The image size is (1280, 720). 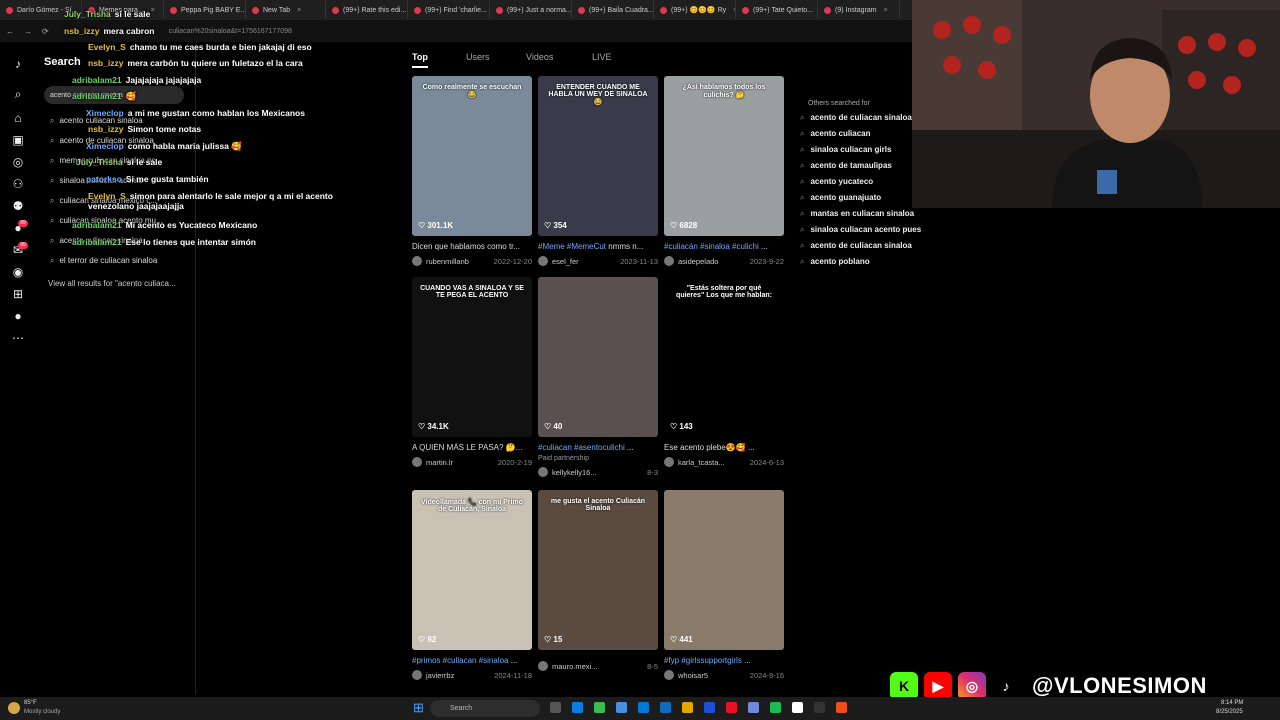 What do you see at coordinates (420, 57) in the screenshot?
I see `tab-top: Top` at bounding box center [420, 57].